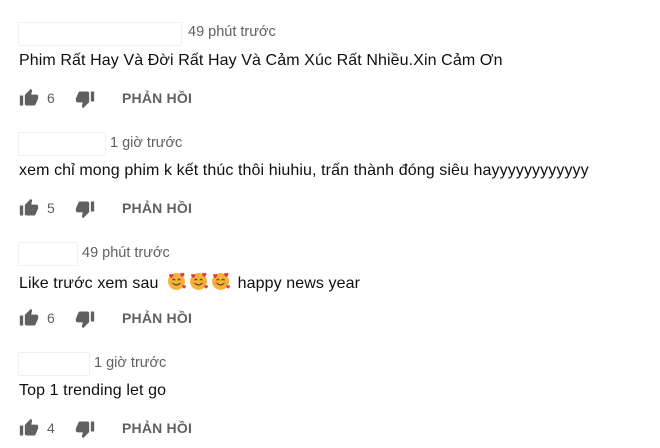  What do you see at coordinates (299, 283) in the screenshot?
I see `comment-text-after-emoji: happy news year` at bounding box center [299, 283].